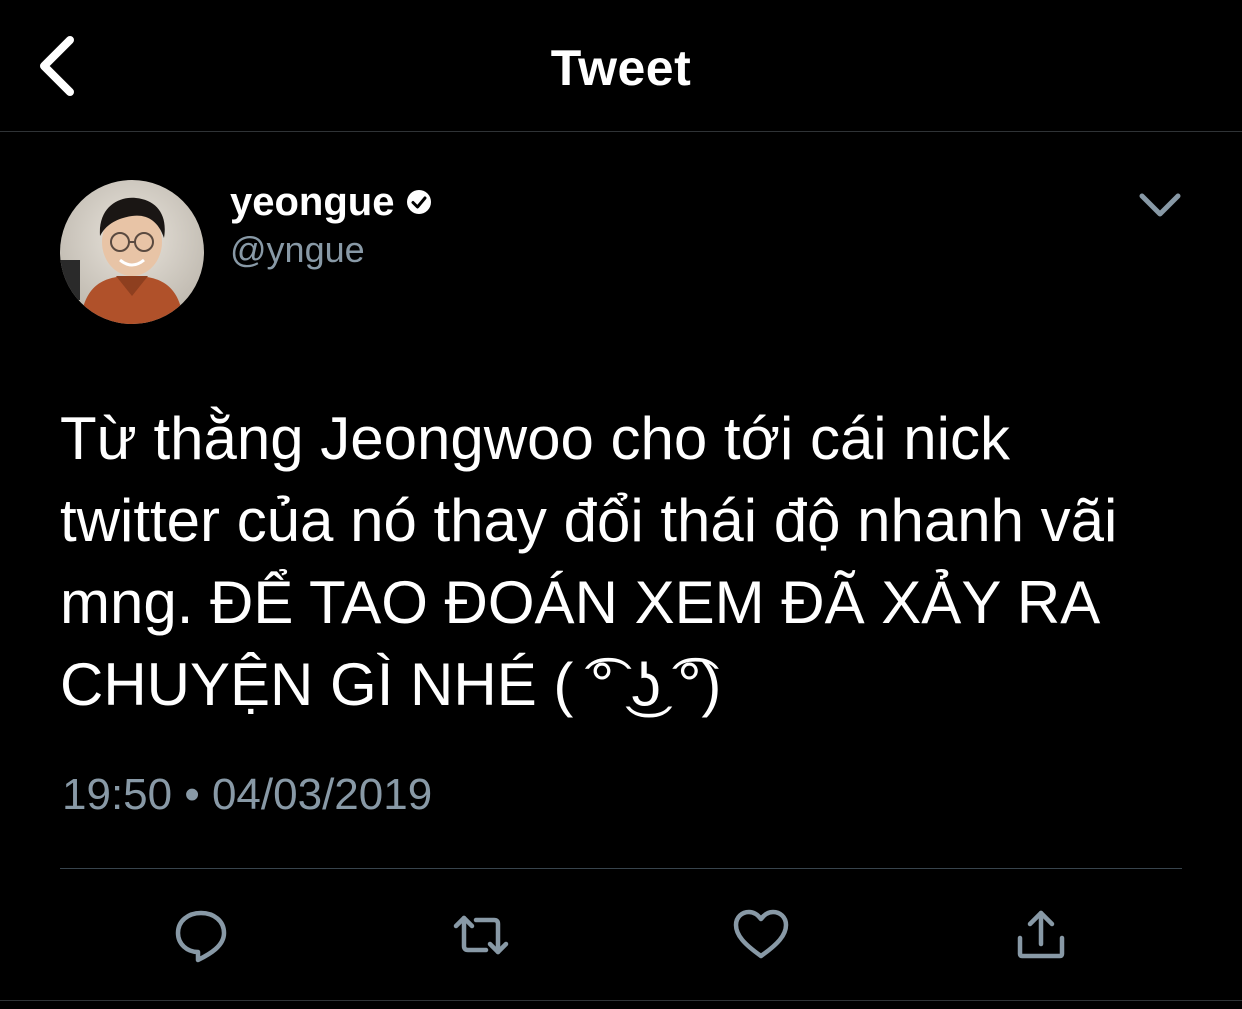  I want to click on verified-badge-icon, so click(419, 202).